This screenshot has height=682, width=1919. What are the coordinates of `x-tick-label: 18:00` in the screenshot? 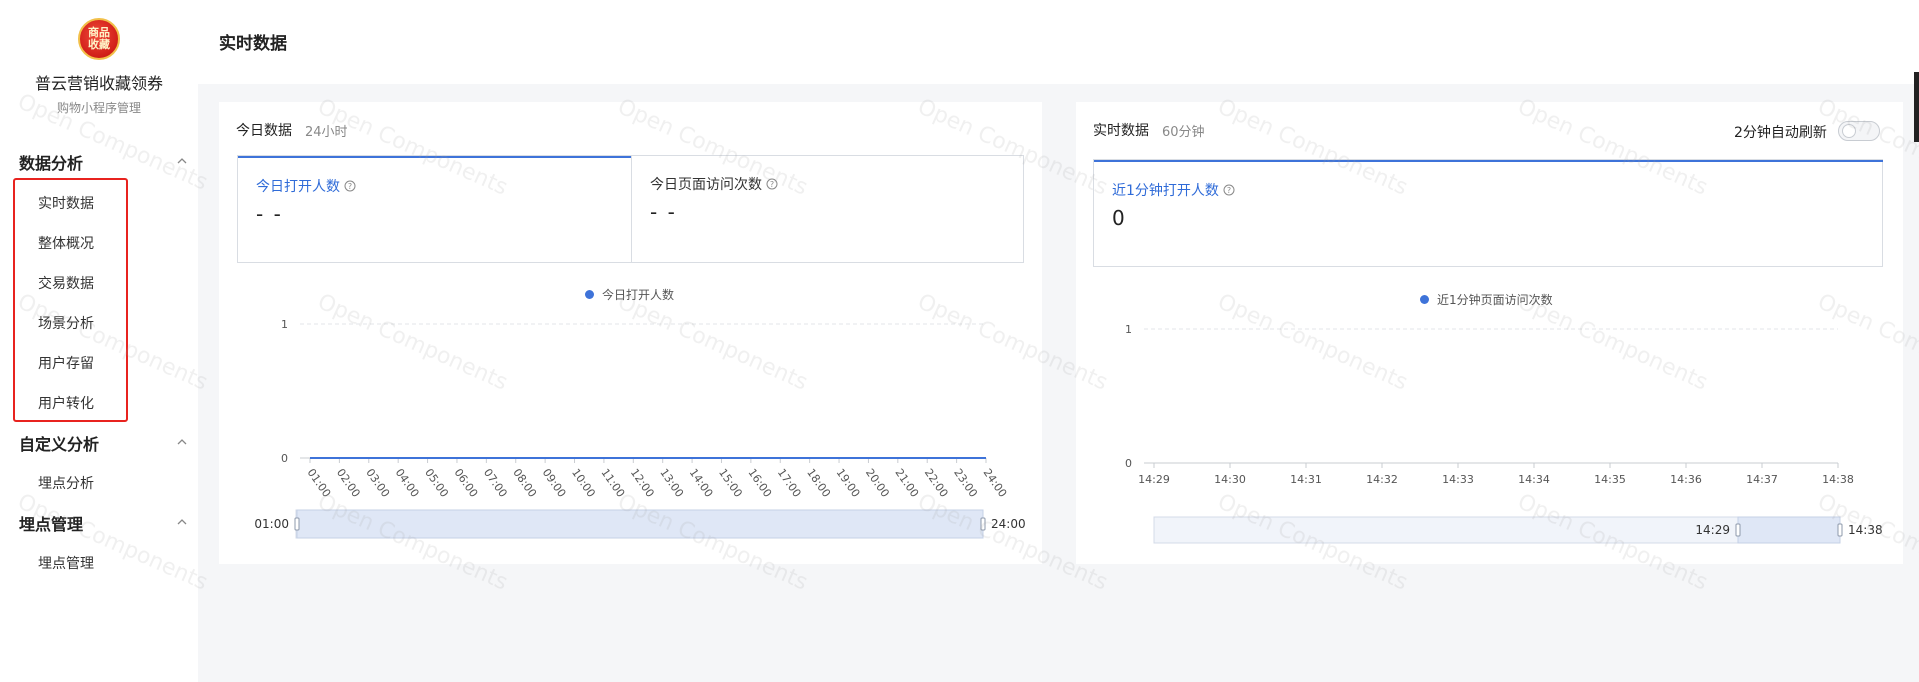 It's located at (818, 482).